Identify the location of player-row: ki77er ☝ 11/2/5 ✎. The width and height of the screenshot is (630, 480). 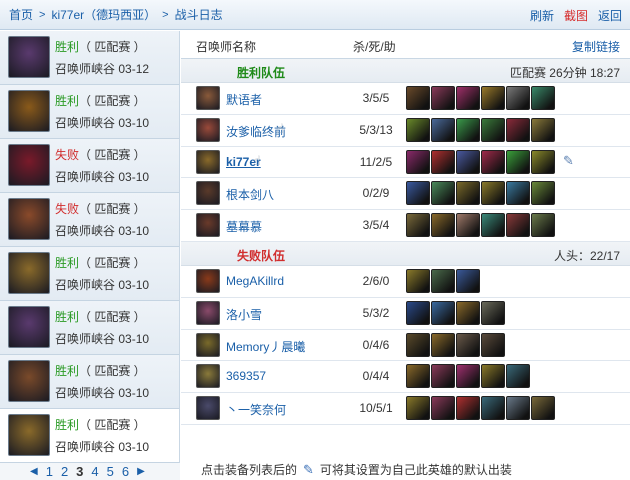
(405, 163).